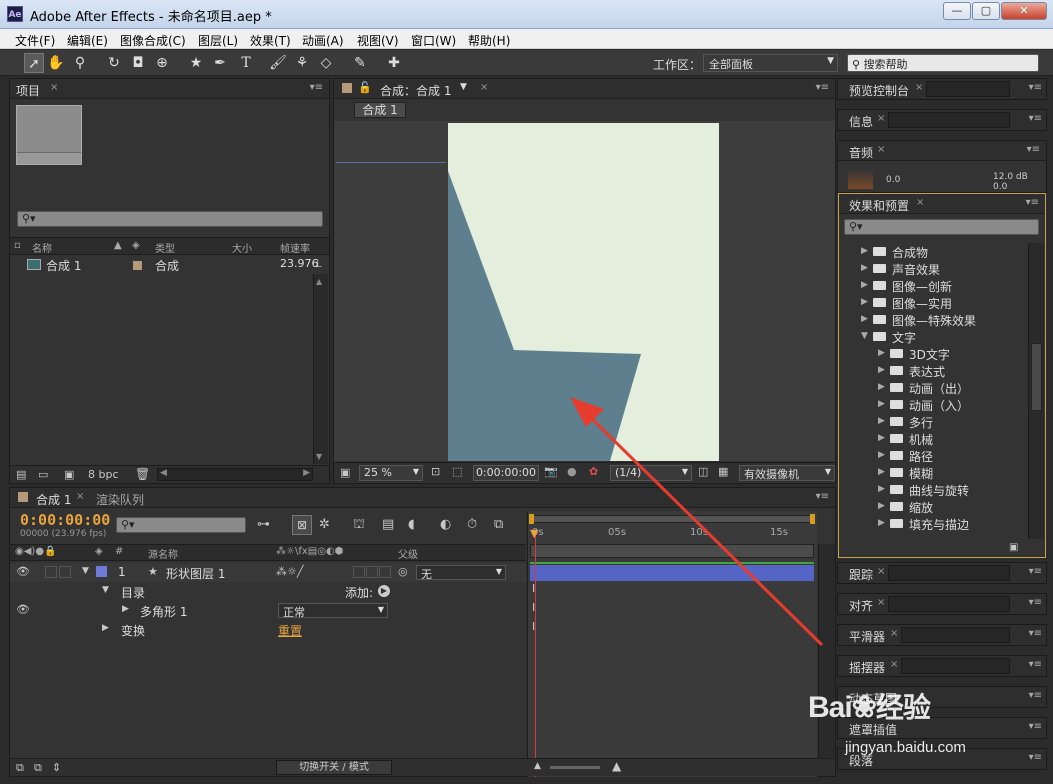 The image size is (1053, 784). Describe the element at coordinates (461, 573) in the screenshot. I see `parent-select: 无 ▼` at that location.